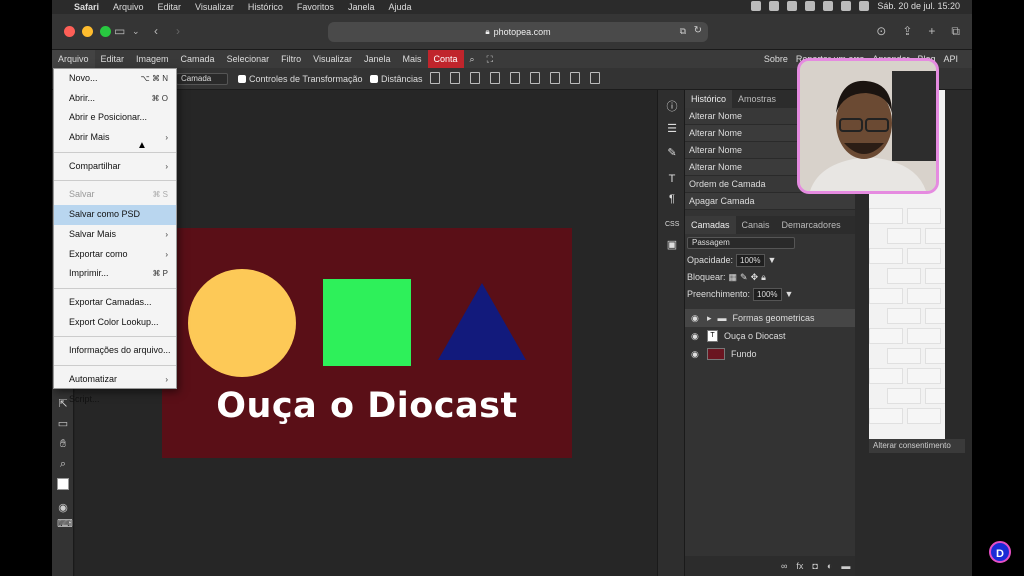 The height and width of the screenshot is (576, 1024). What do you see at coordinates (767, 294) in the screenshot?
I see `fill-input: 100%` at bounding box center [767, 294].